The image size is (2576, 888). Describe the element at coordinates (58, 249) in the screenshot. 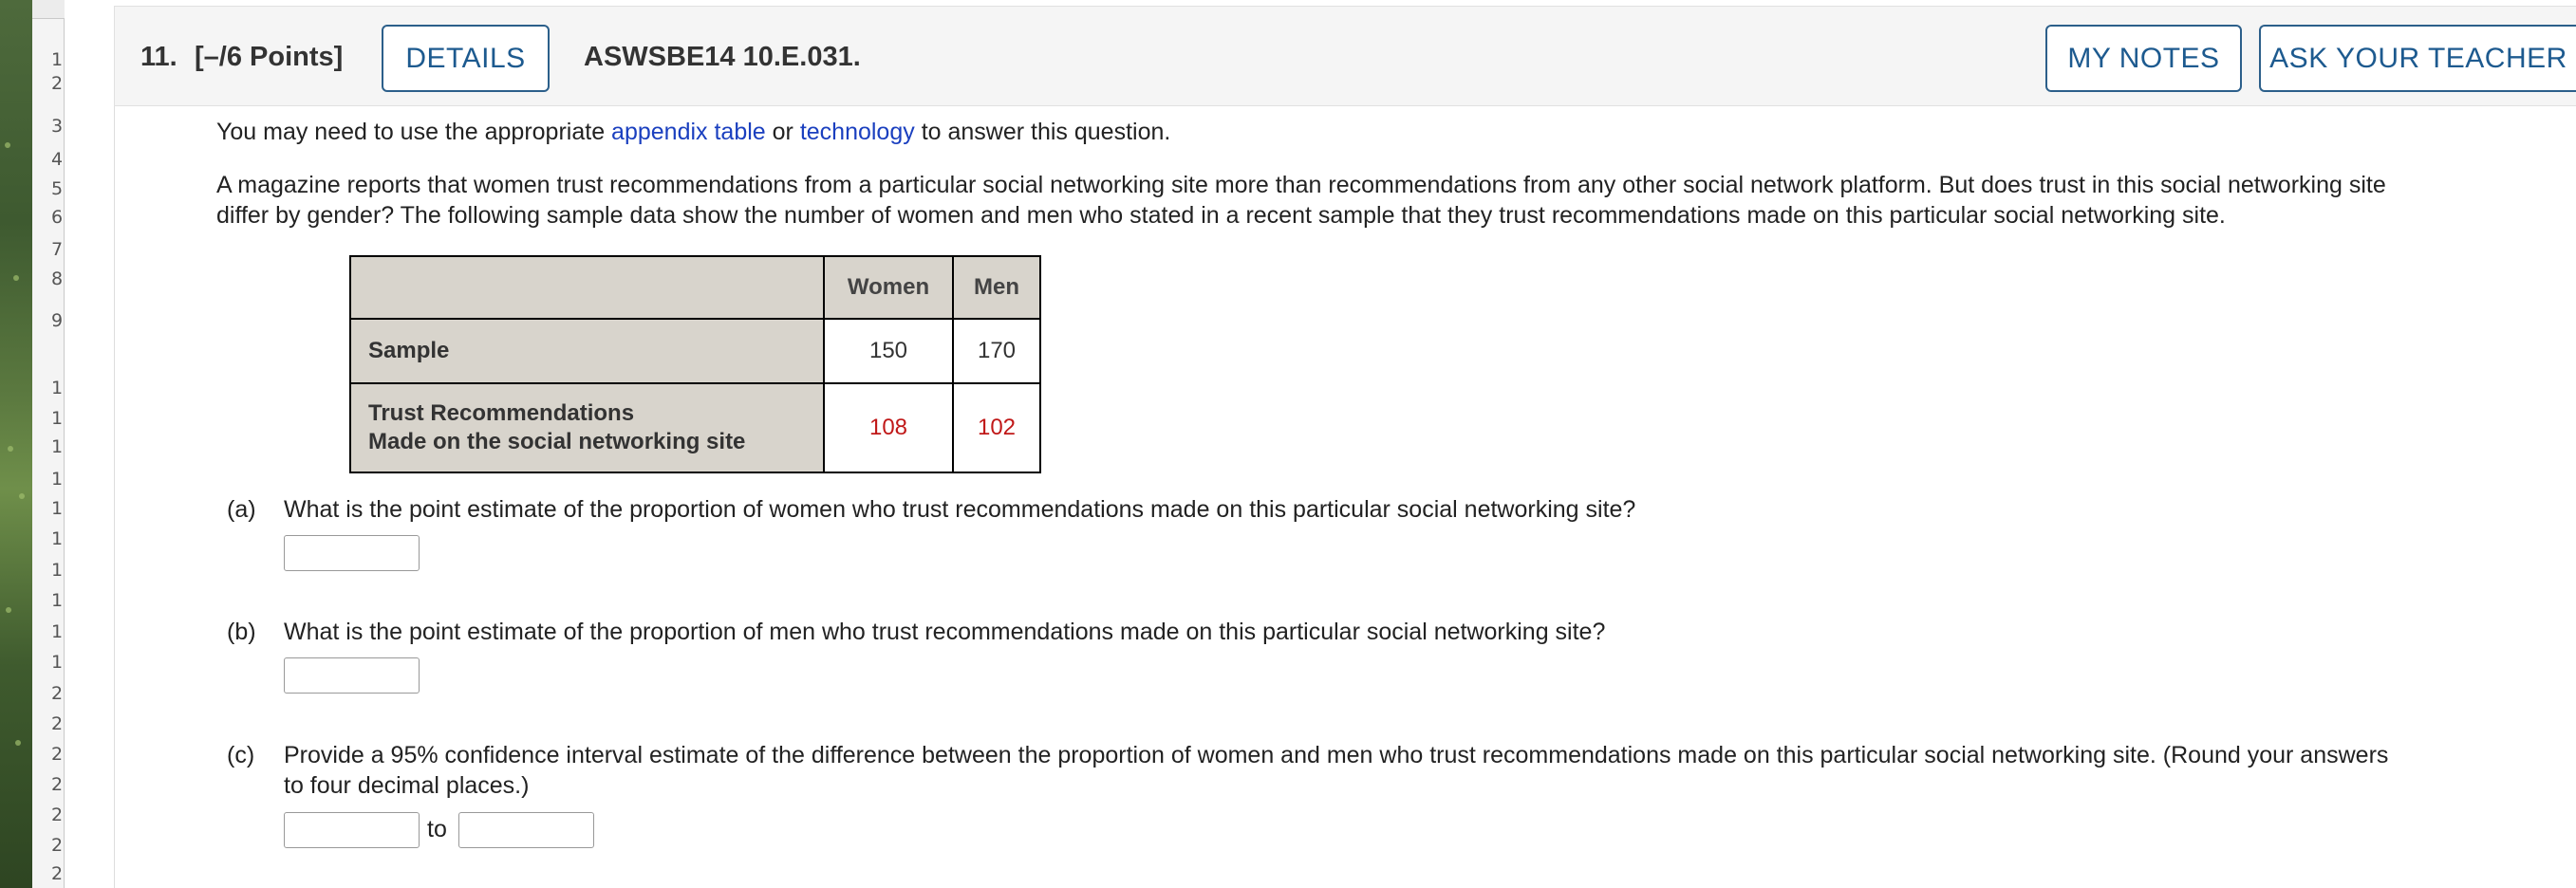

I see `row-number: 7` at that location.